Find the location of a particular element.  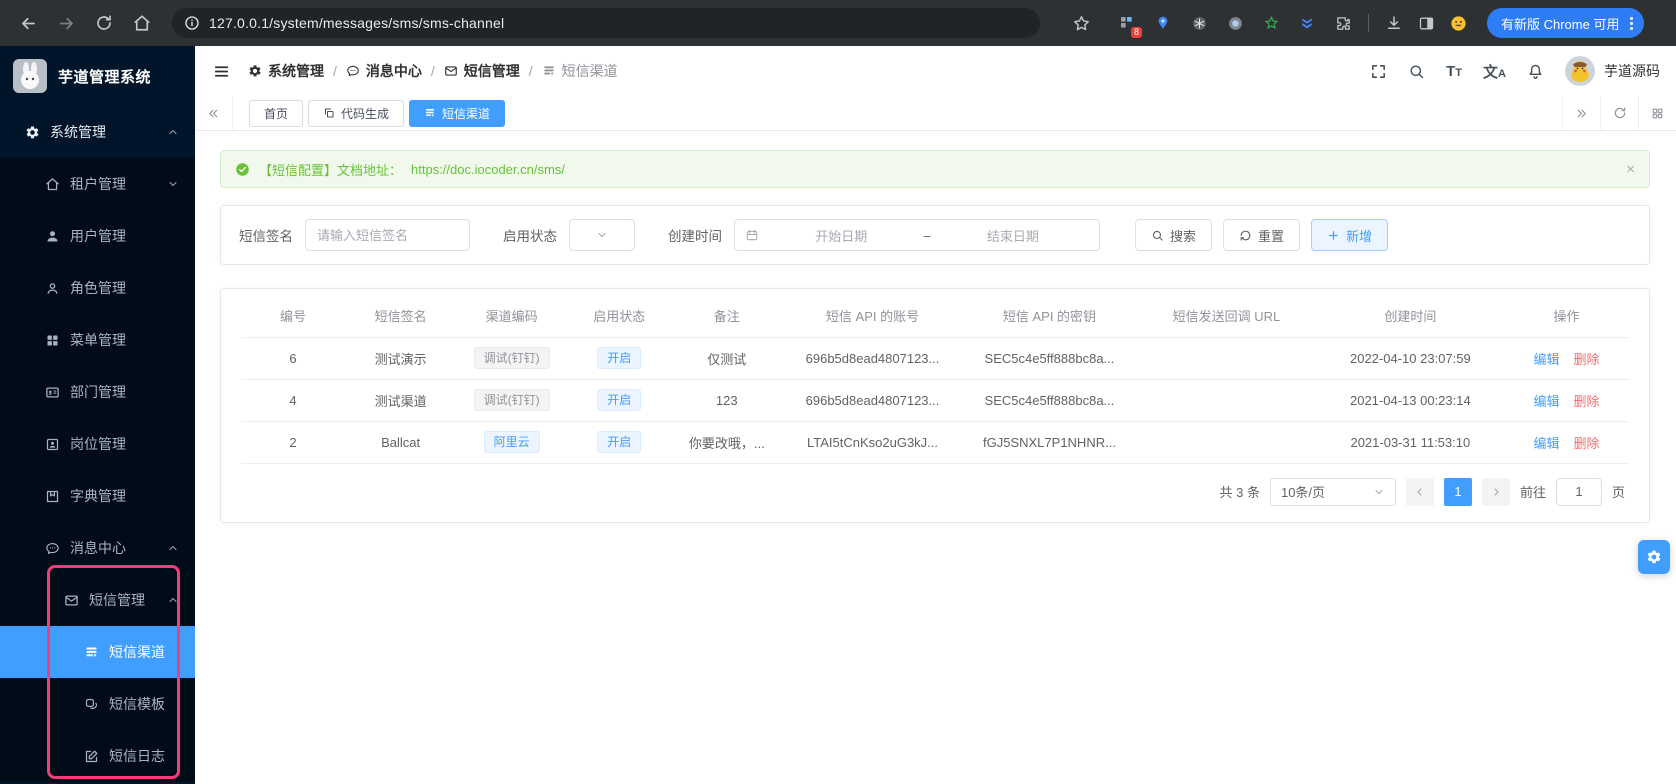

collapse-sidebar-button is located at coordinates (221, 71).